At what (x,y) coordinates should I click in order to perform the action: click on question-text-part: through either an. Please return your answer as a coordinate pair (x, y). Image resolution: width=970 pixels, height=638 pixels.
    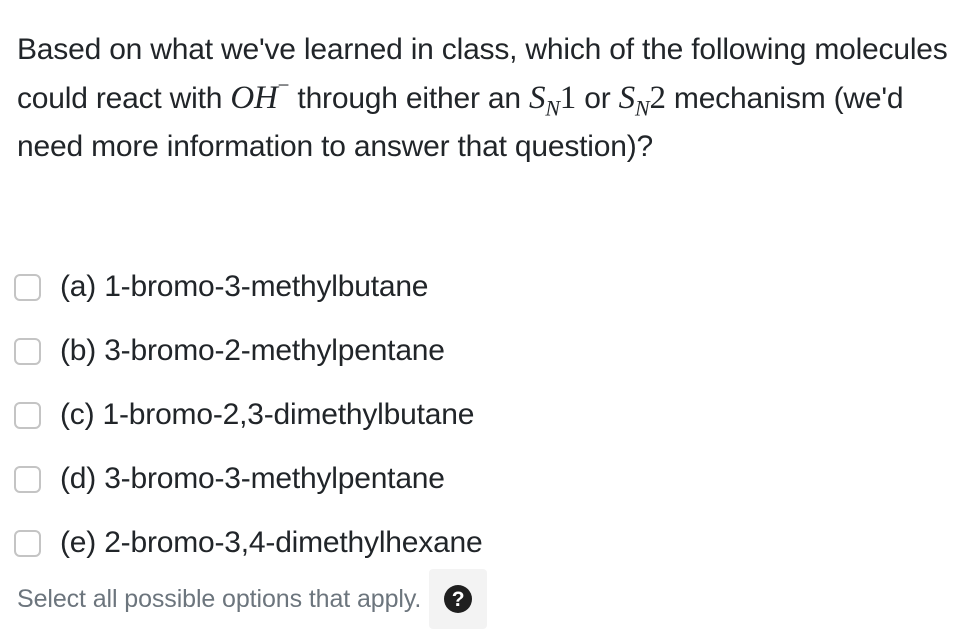
    Looking at the image, I should click on (409, 98).